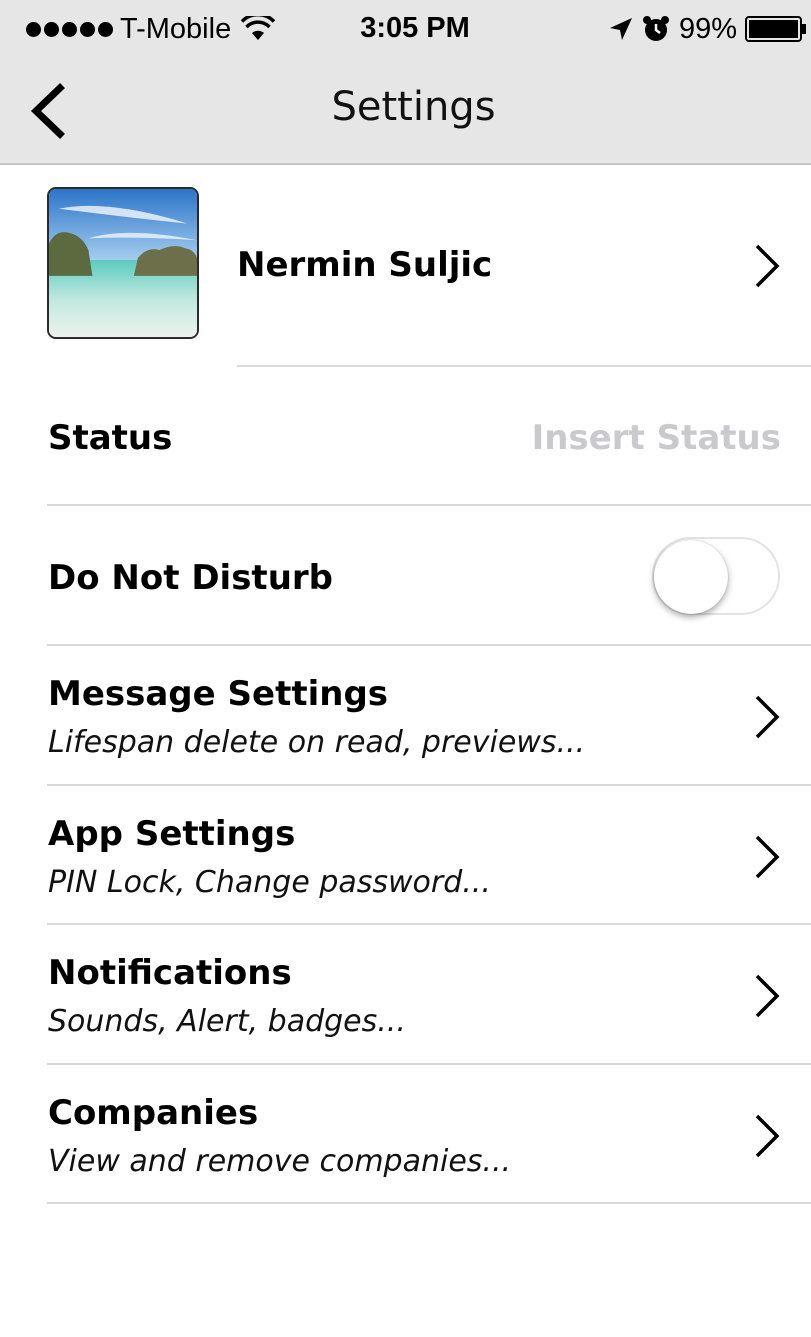 The height and width of the screenshot is (1337, 811). Describe the element at coordinates (218, 694) in the screenshot. I see `menu-item-title: Message Settings` at that location.